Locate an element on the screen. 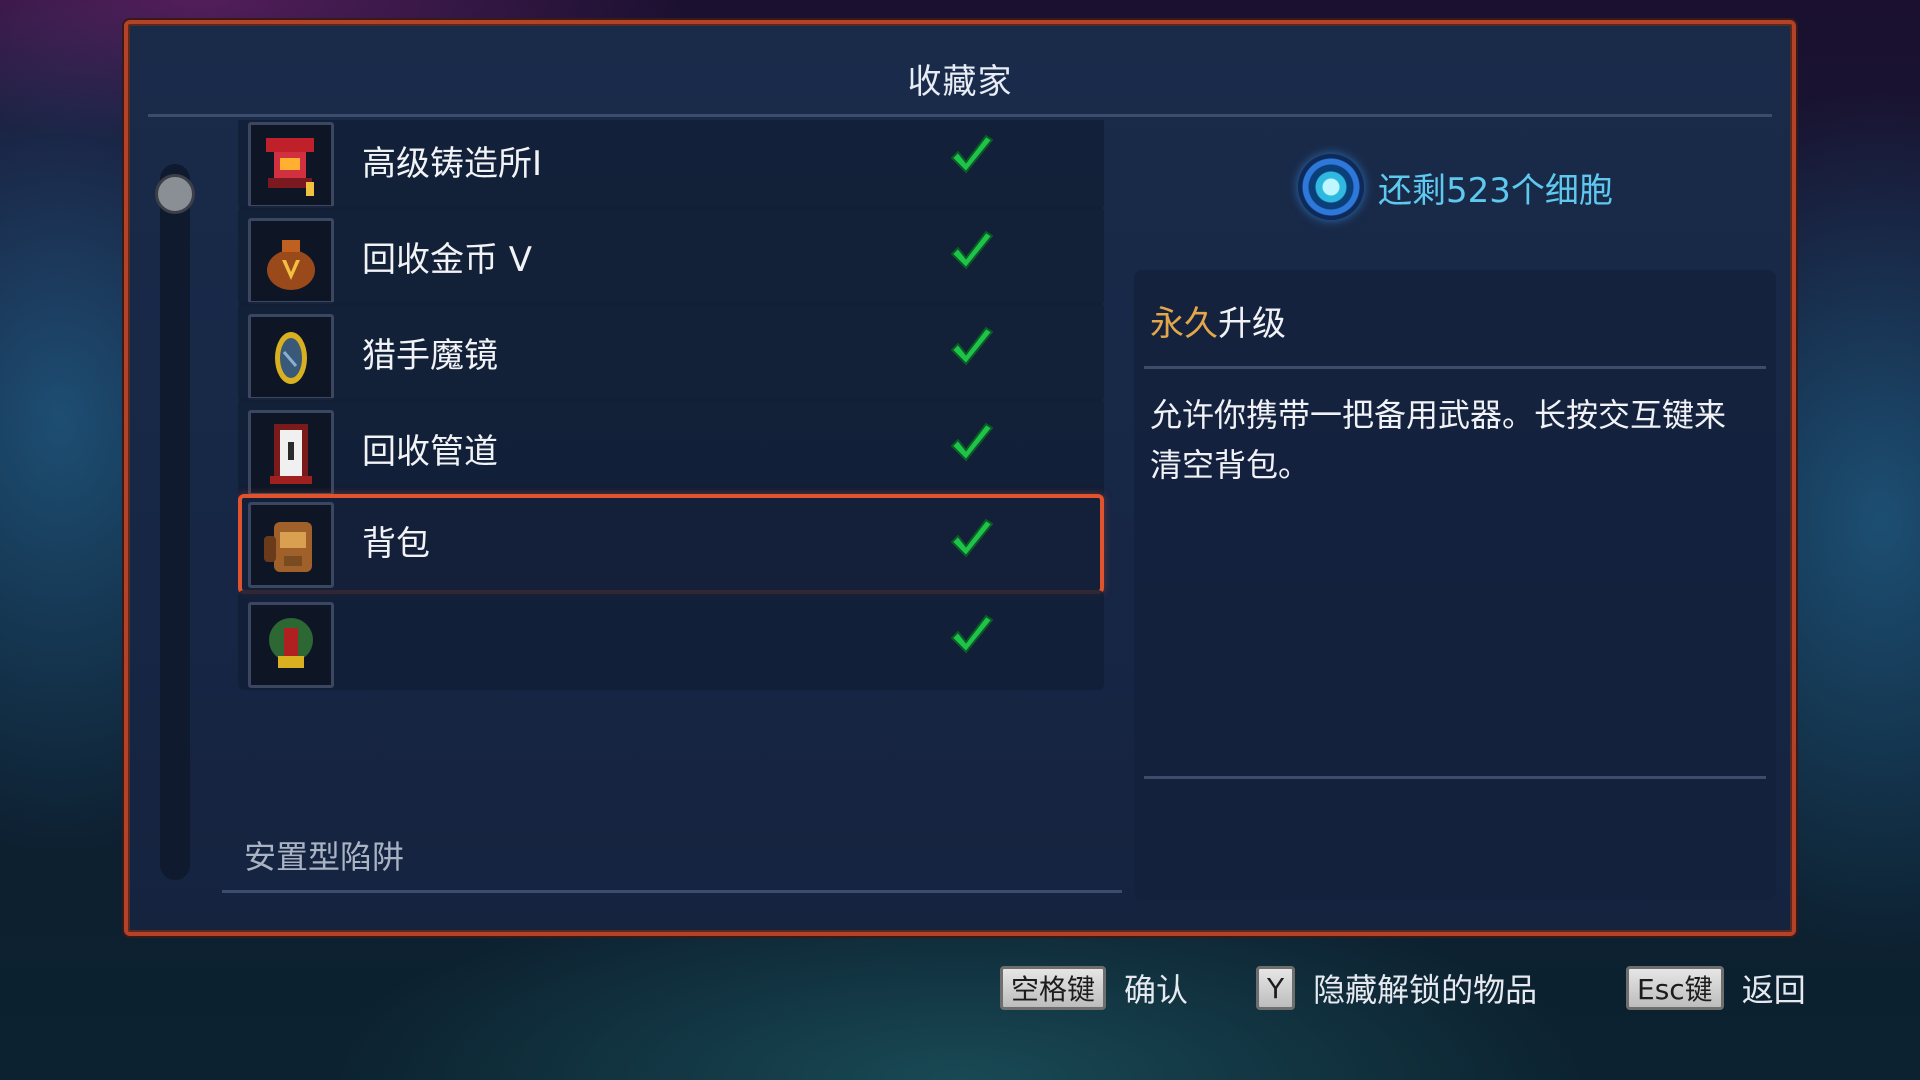 The image size is (1920, 1080). forge-icon is located at coordinates (291, 165).